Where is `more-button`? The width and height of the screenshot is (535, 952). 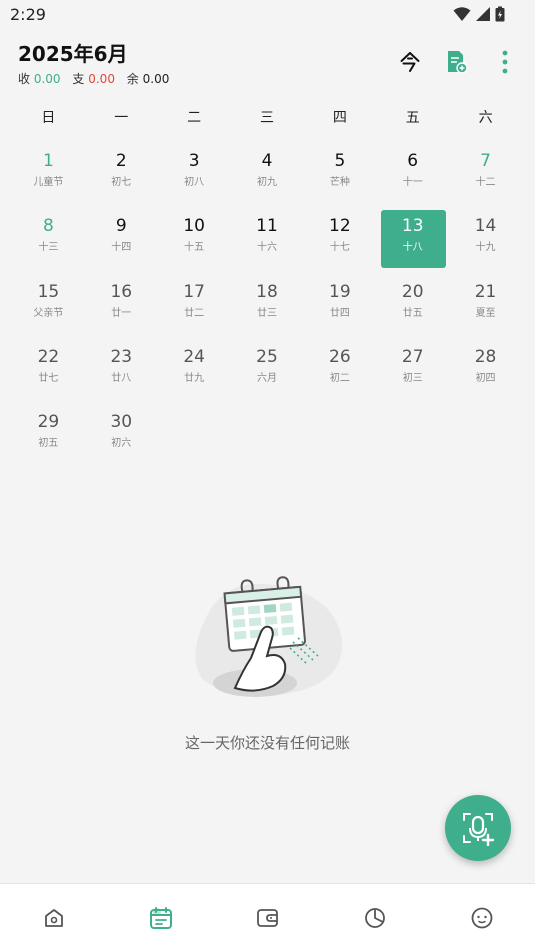
more-button is located at coordinates (505, 62).